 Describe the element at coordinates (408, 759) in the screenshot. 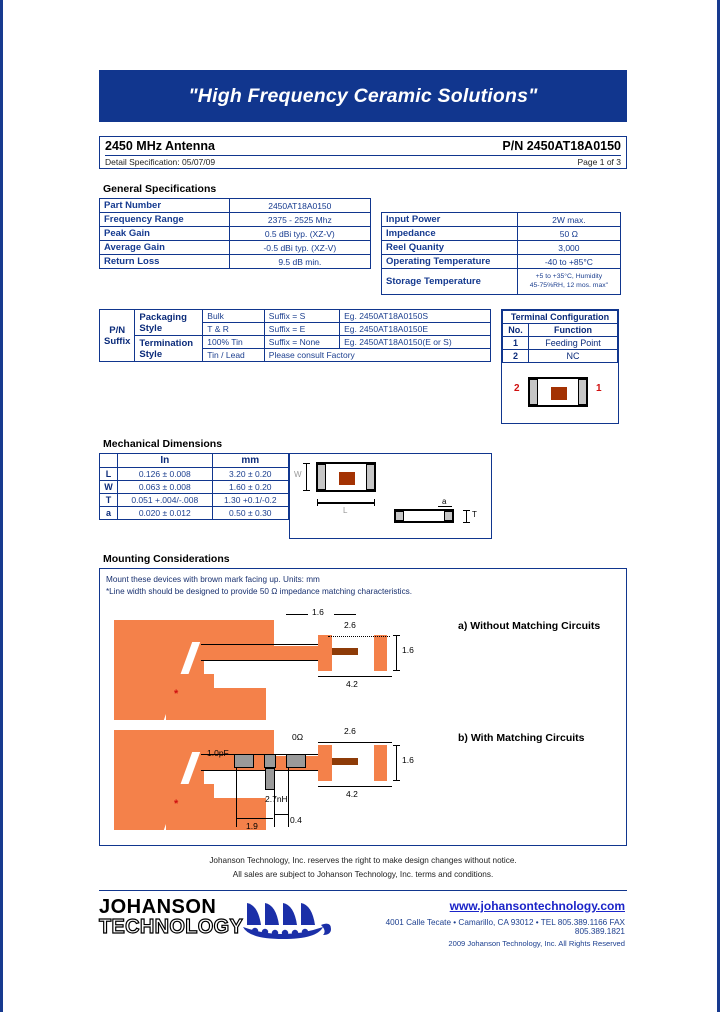

I see `dim-b-height: 1.6` at that location.